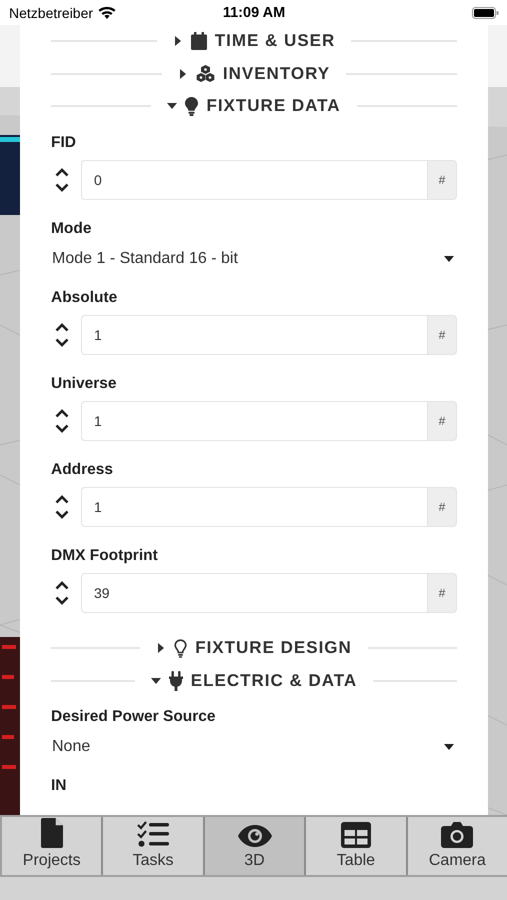  Describe the element at coordinates (83, 384) in the screenshot. I see `field-label: Universe` at that location.